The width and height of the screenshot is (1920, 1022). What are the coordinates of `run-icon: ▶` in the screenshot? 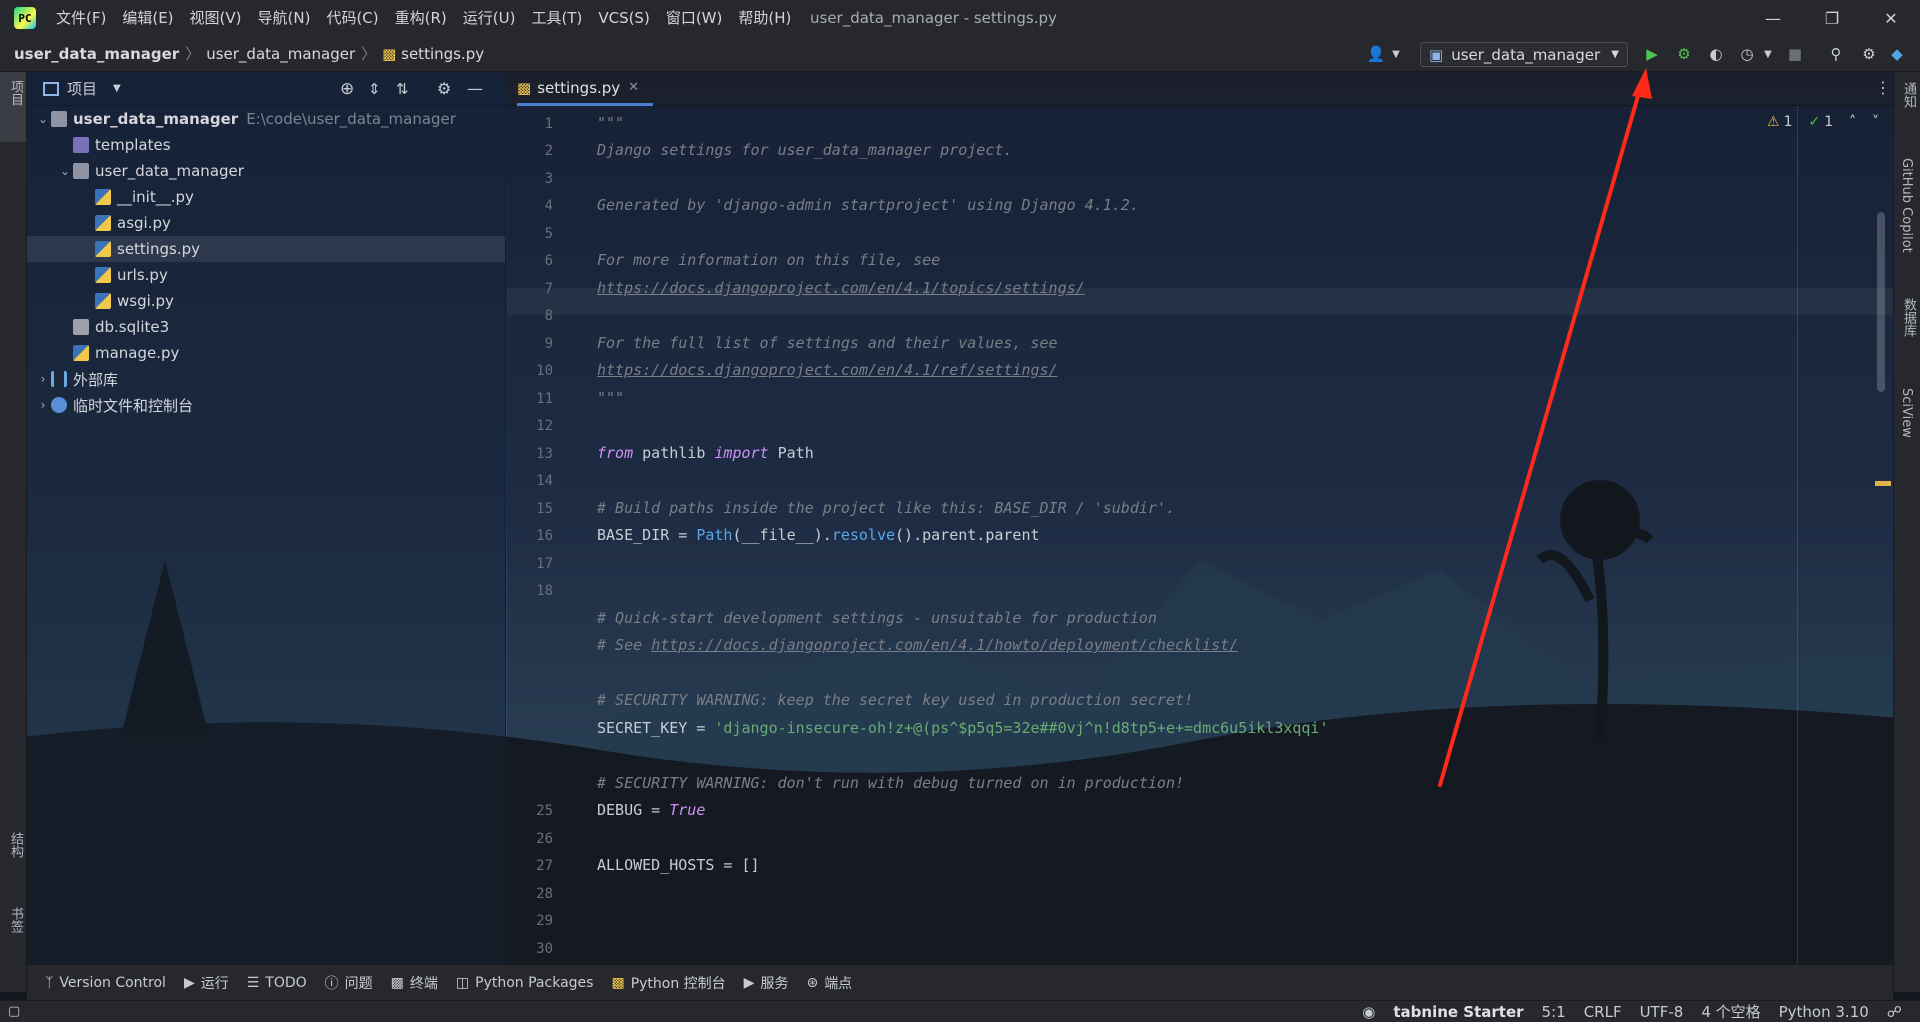 It's located at (1652, 54).